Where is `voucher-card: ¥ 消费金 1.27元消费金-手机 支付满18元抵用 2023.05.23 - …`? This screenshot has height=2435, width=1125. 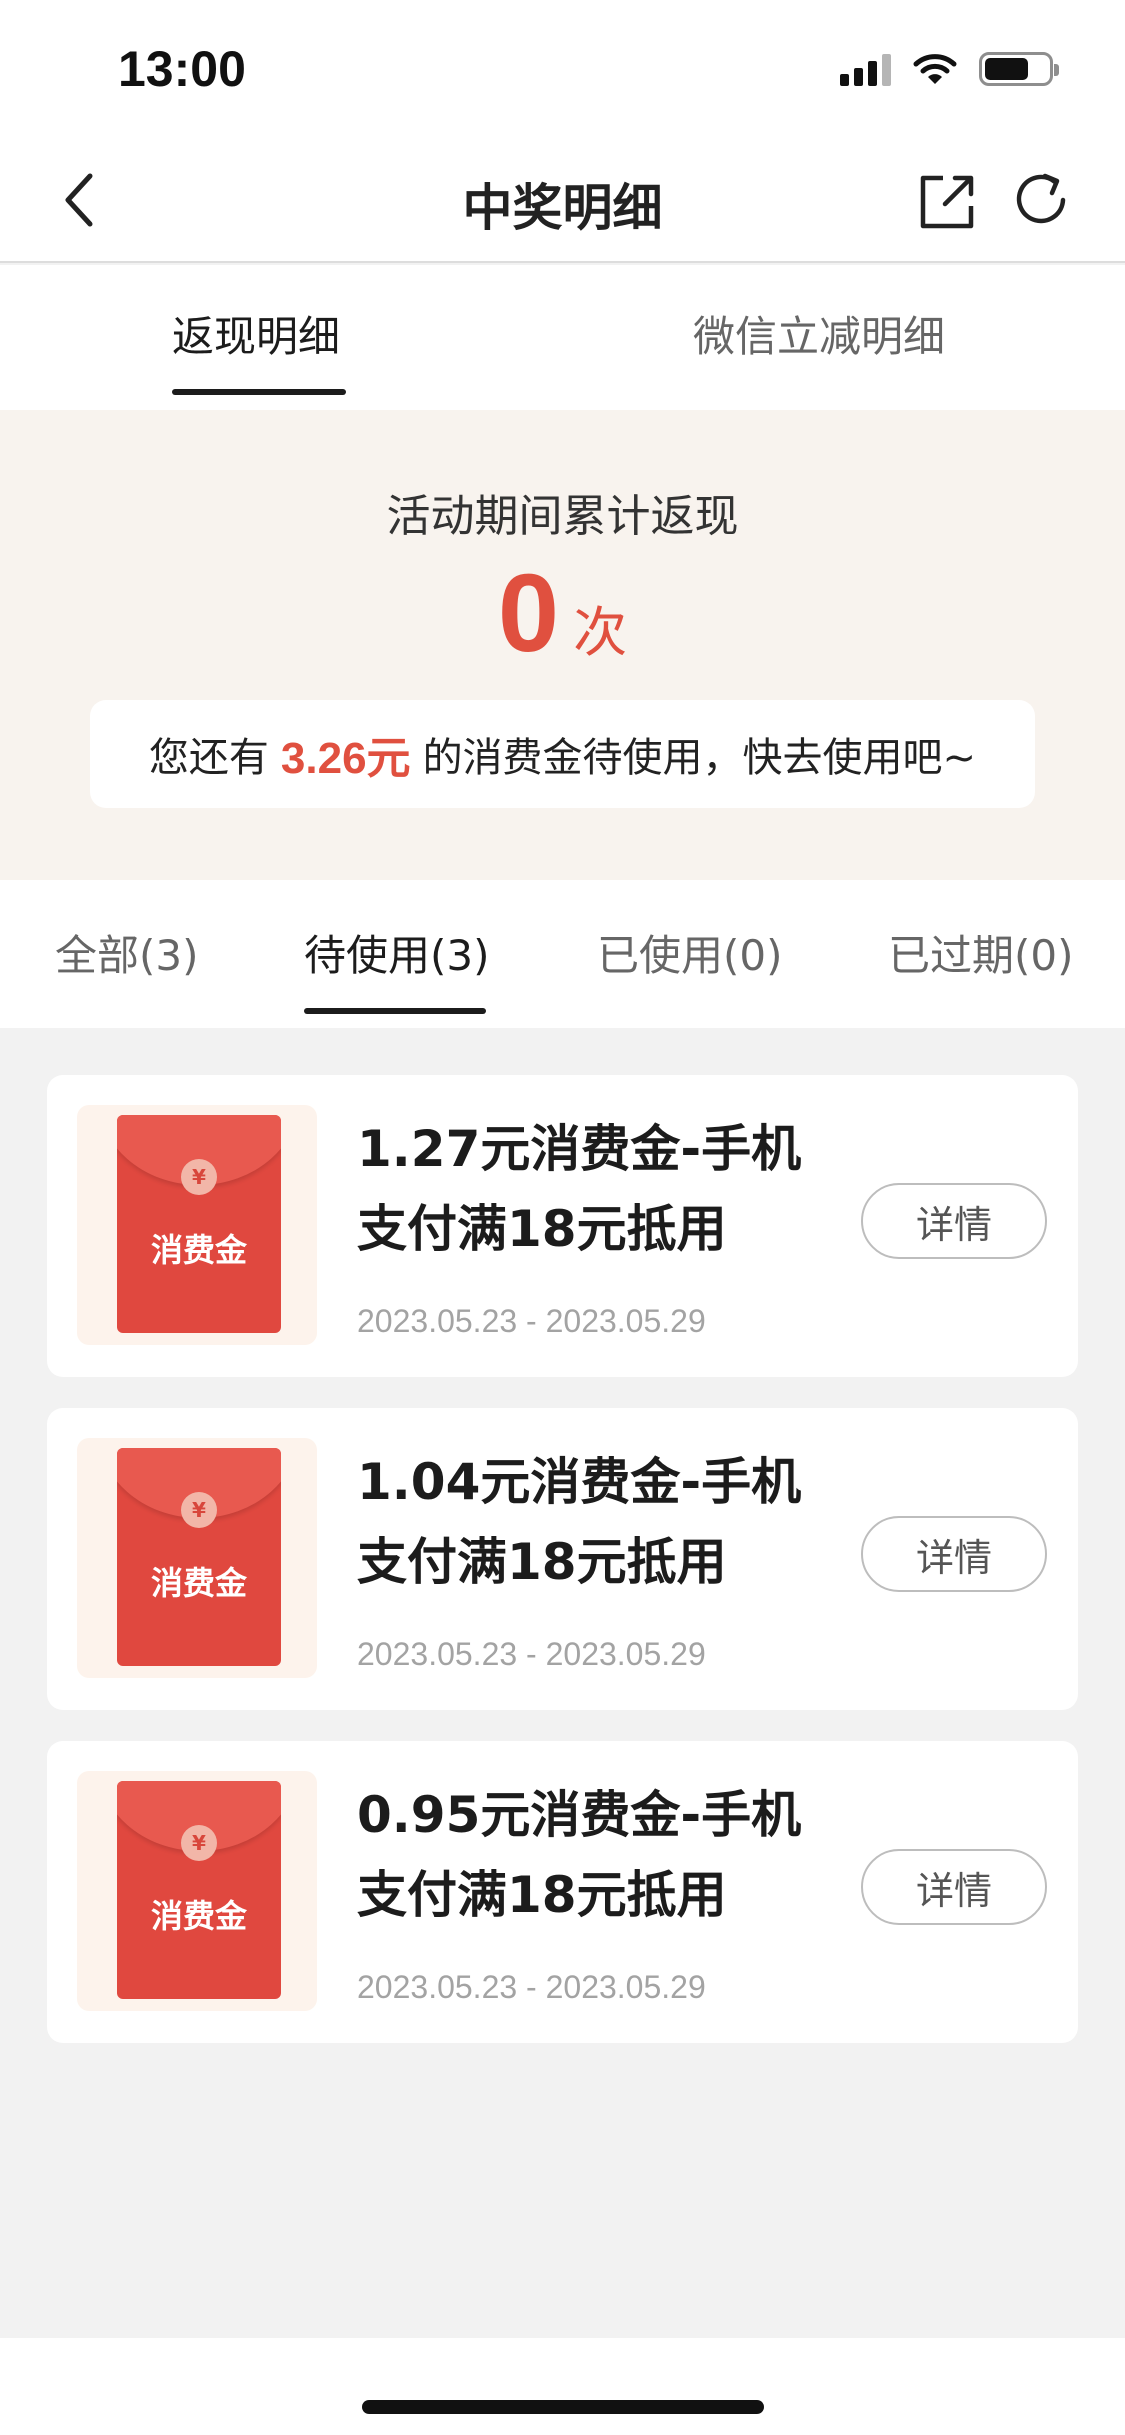
voucher-card: ¥ 消费金 1.27元消费金-手机 支付满18元抵用 2023.05.23 - … is located at coordinates (562, 1226).